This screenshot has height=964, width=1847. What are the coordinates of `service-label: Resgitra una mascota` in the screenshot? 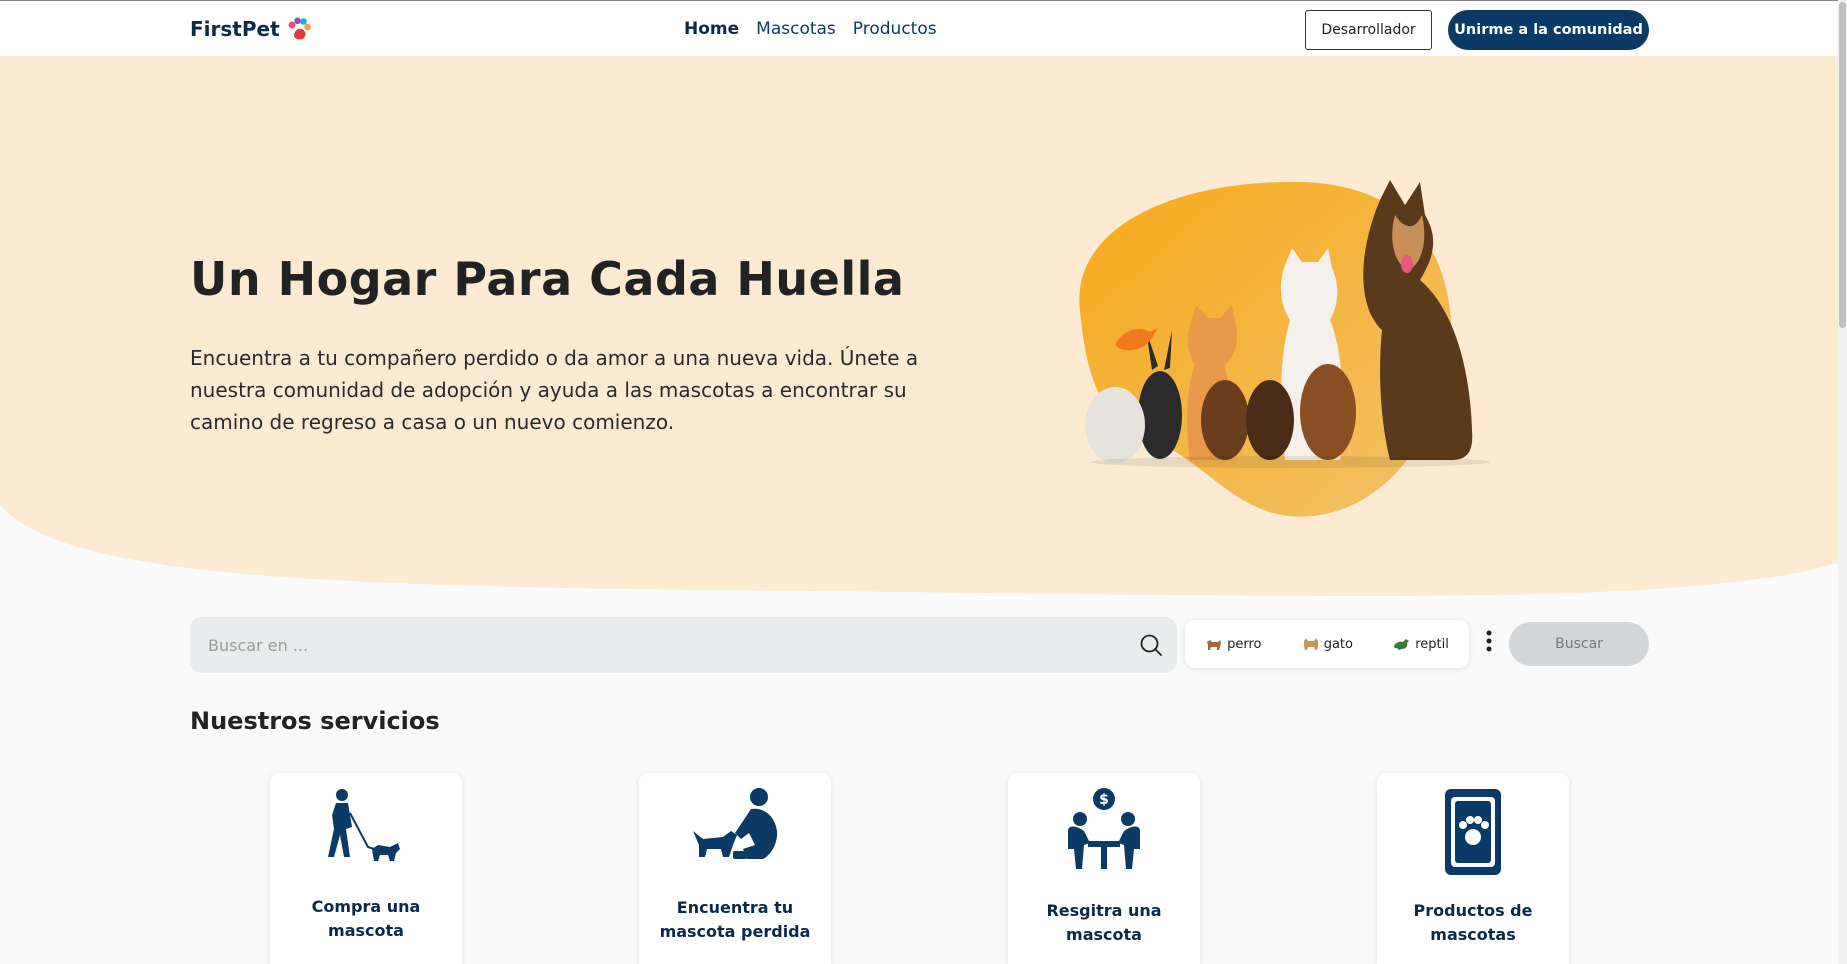 It's located at (1104, 922).